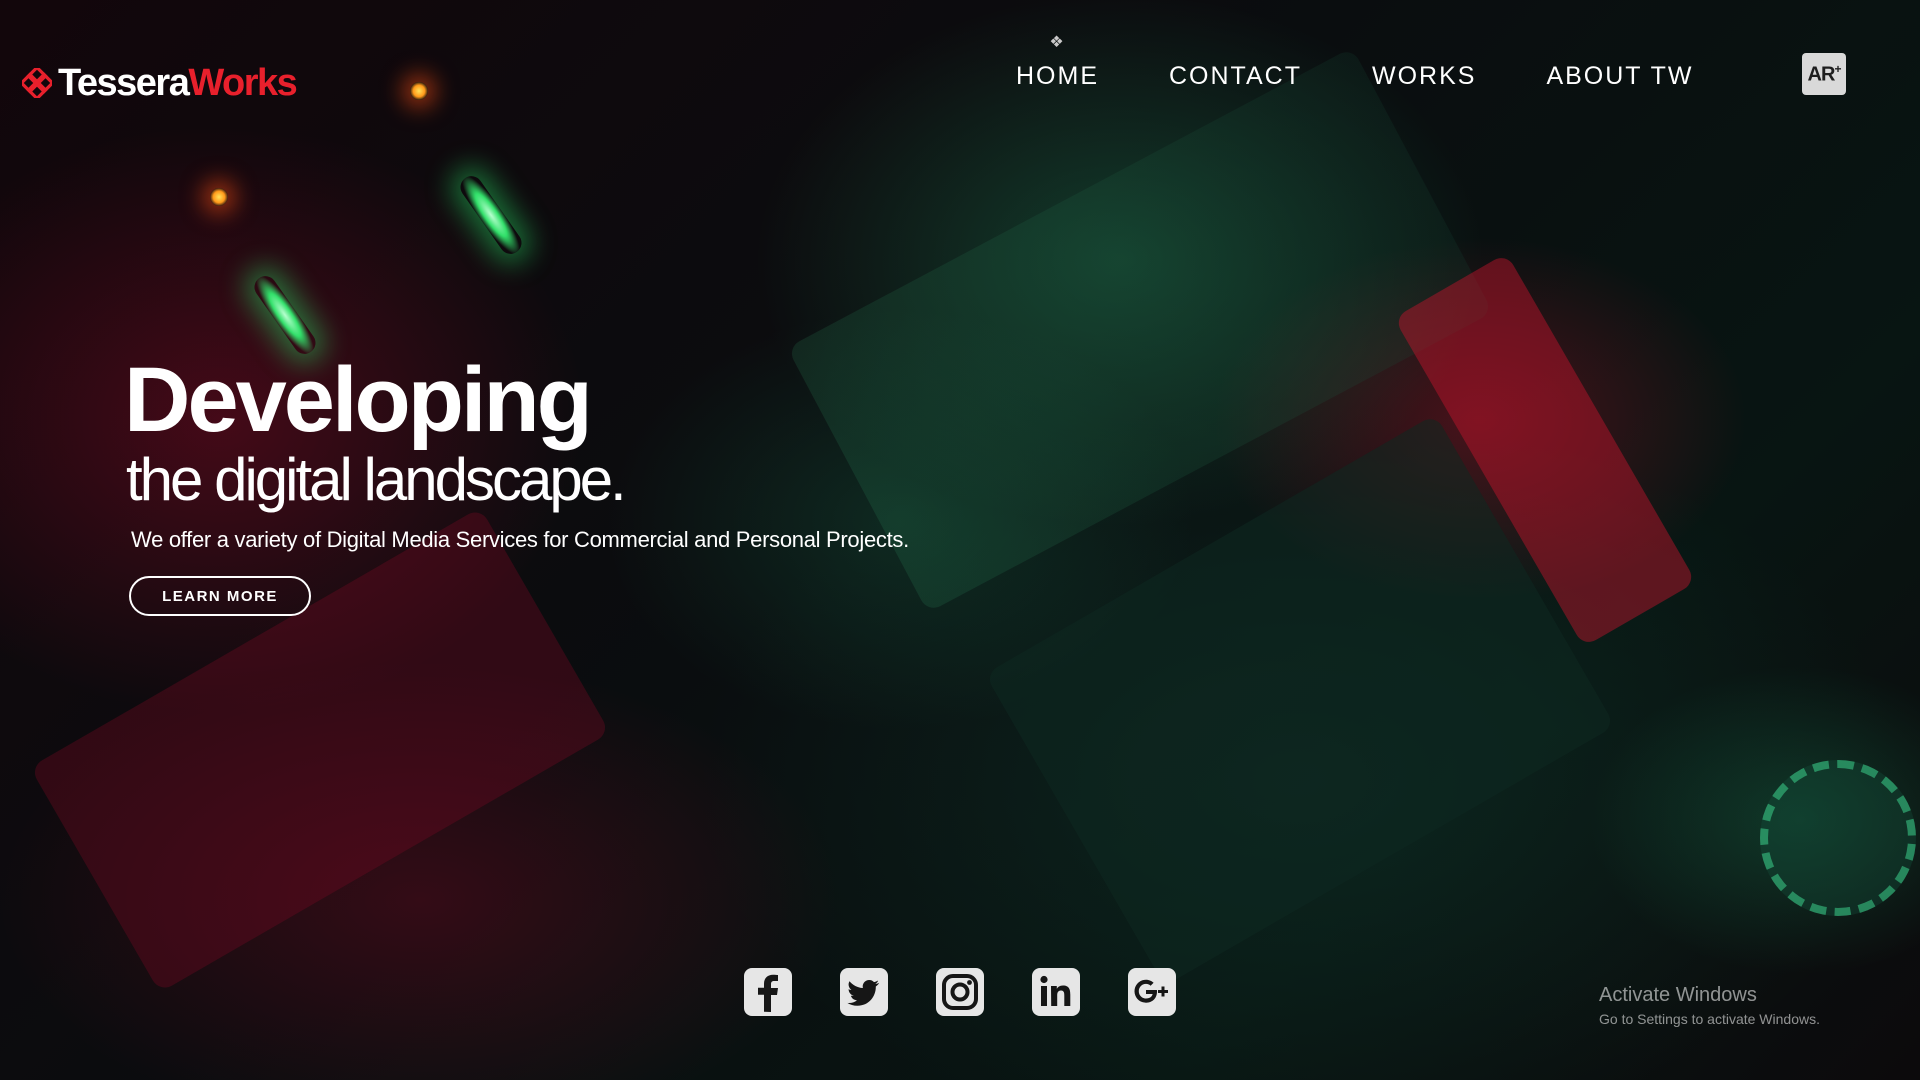 This screenshot has height=1080, width=1920. Describe the element at coordinates (358, 400) in the screenshot. I see `hero-title: Developing` at that location.